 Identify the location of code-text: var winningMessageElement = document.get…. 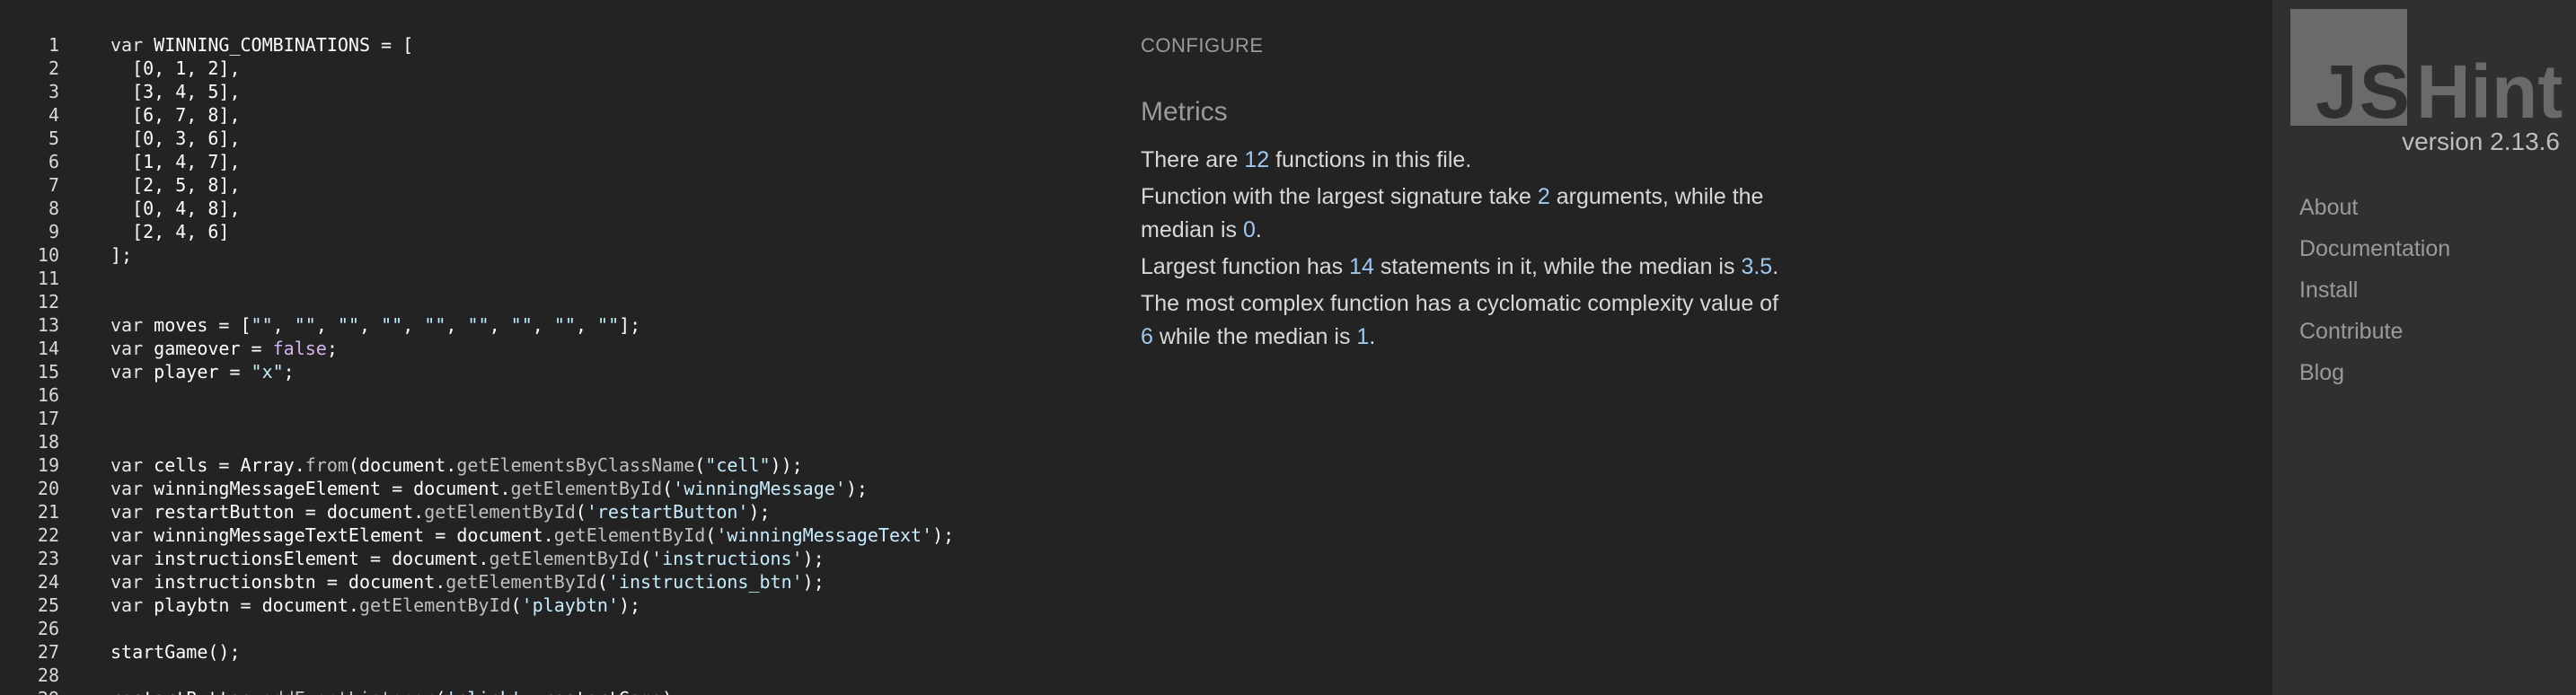
(489, 489).